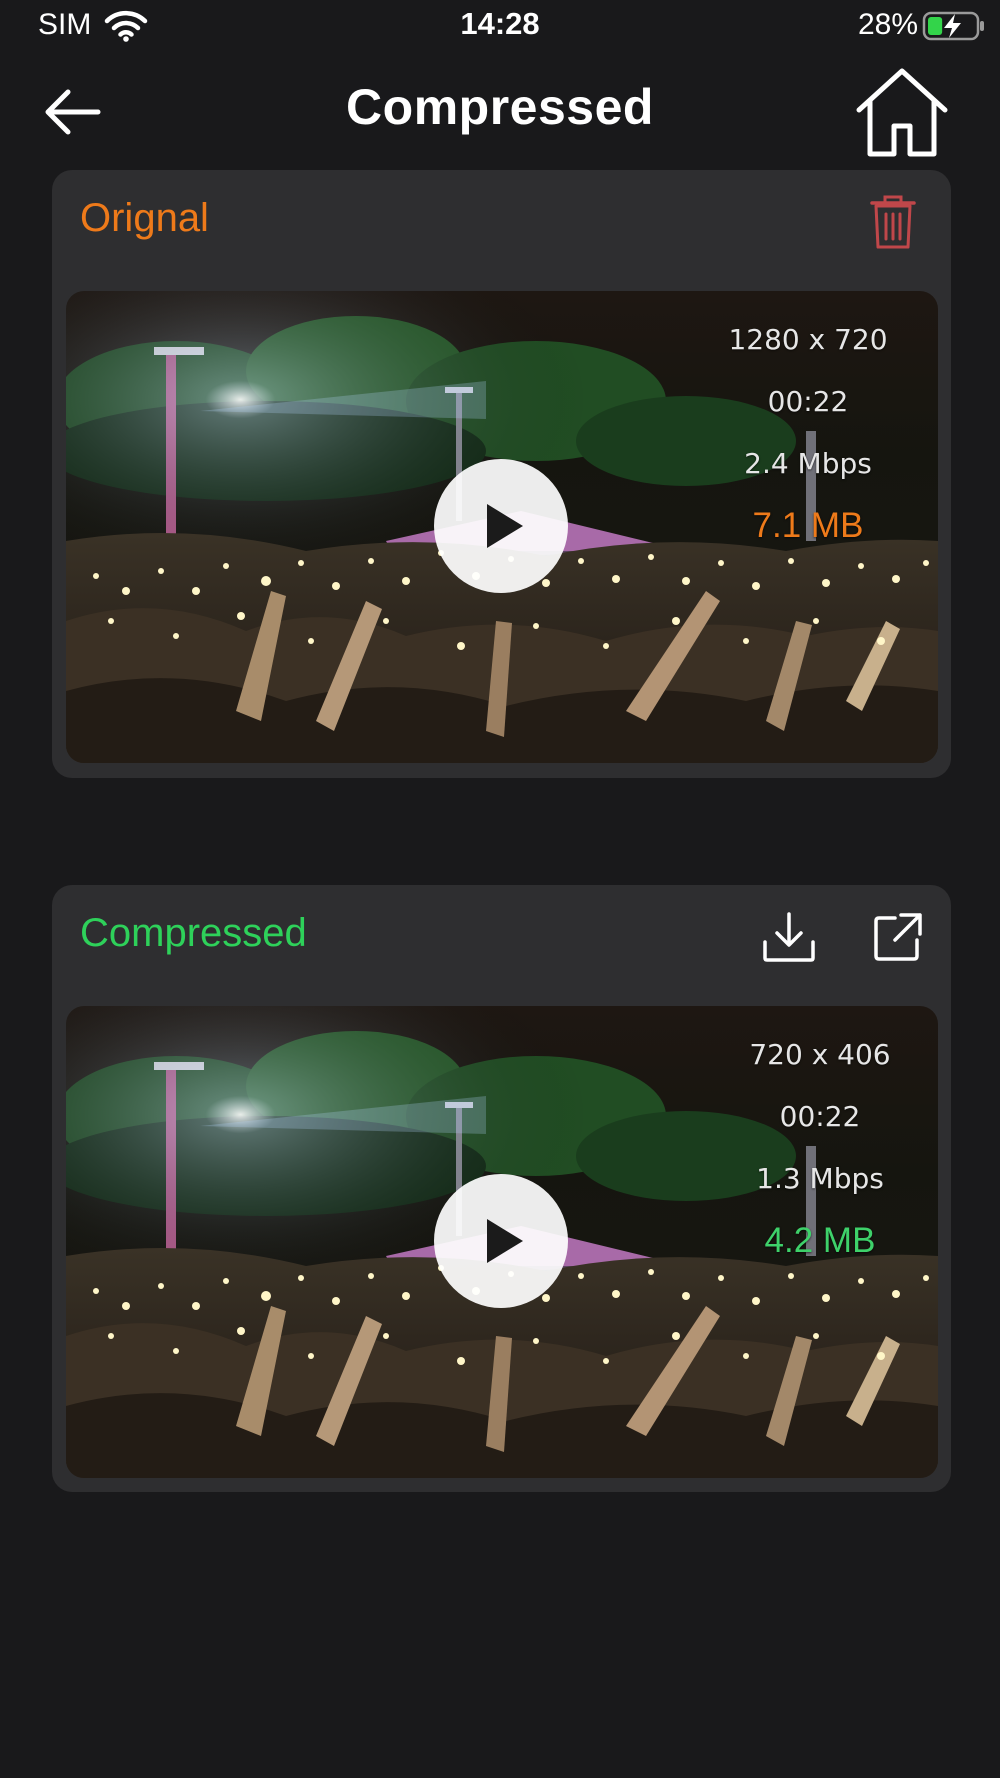  I want to click on resolution-label: 720 x 406, so click(820, 1054).